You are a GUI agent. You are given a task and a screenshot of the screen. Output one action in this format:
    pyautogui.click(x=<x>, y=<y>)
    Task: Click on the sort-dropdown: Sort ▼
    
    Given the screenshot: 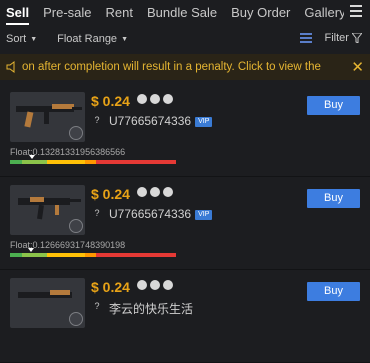 What is the action you would take?
    pyautogui.click(x=21, y=39)
    